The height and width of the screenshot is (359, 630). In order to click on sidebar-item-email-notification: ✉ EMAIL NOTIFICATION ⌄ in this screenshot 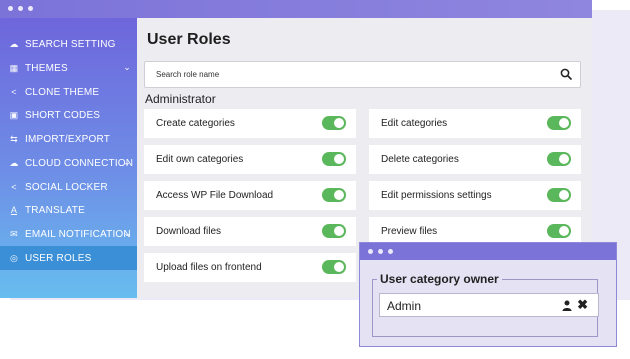, I will do `click(68, 234)`.